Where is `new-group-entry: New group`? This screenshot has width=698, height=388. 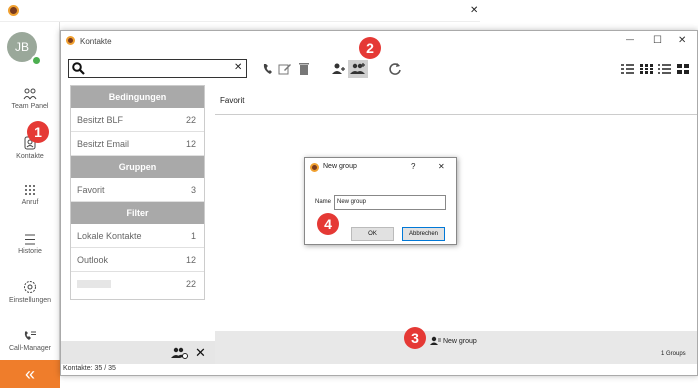
new-group-entry: New group is located at coordinates (453, 341).